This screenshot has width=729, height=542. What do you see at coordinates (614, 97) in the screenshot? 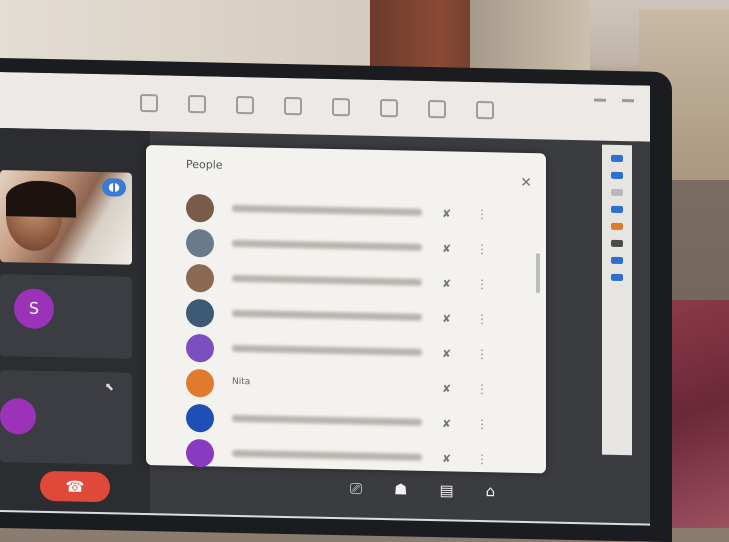
I see `window-controls` at bounding box center [614, 97].